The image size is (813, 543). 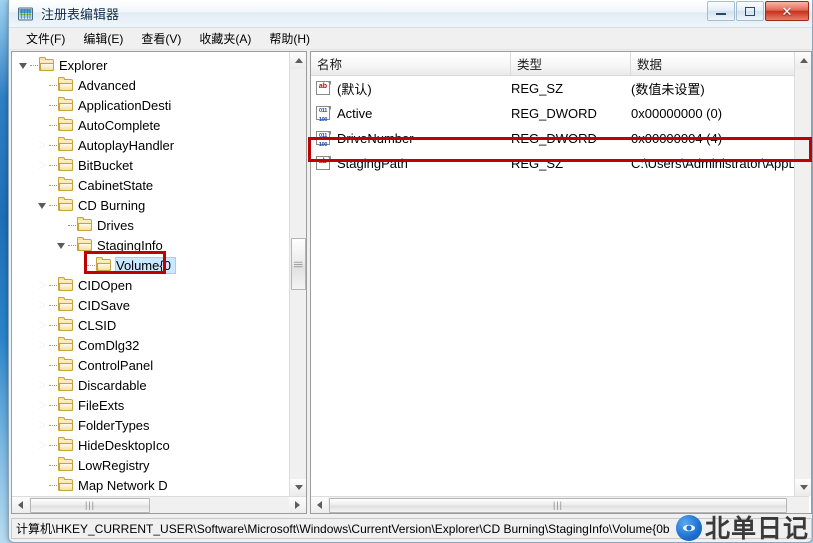 I want to click on tree-item-label: CD Burning, so click(x=112, y=205).